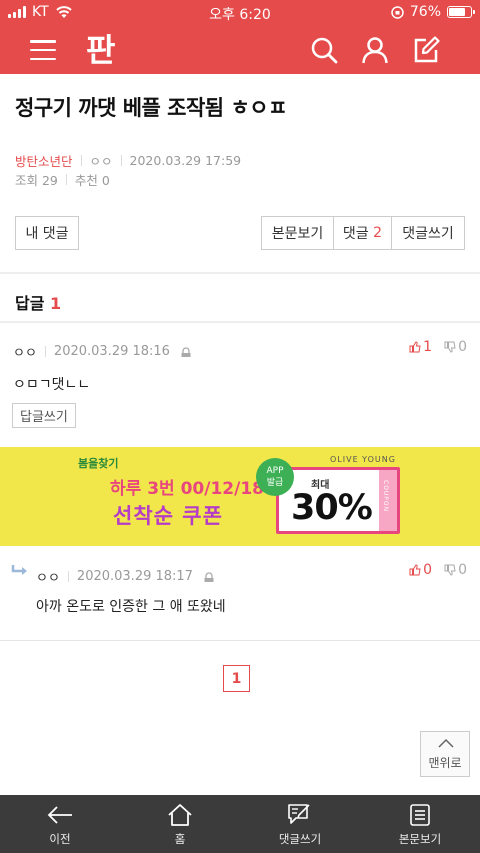 This screenshot has width=480, height=853. Describe the element at coordinates (236, 678) in the screenshot. I see `page-number-current: 1` at that location.